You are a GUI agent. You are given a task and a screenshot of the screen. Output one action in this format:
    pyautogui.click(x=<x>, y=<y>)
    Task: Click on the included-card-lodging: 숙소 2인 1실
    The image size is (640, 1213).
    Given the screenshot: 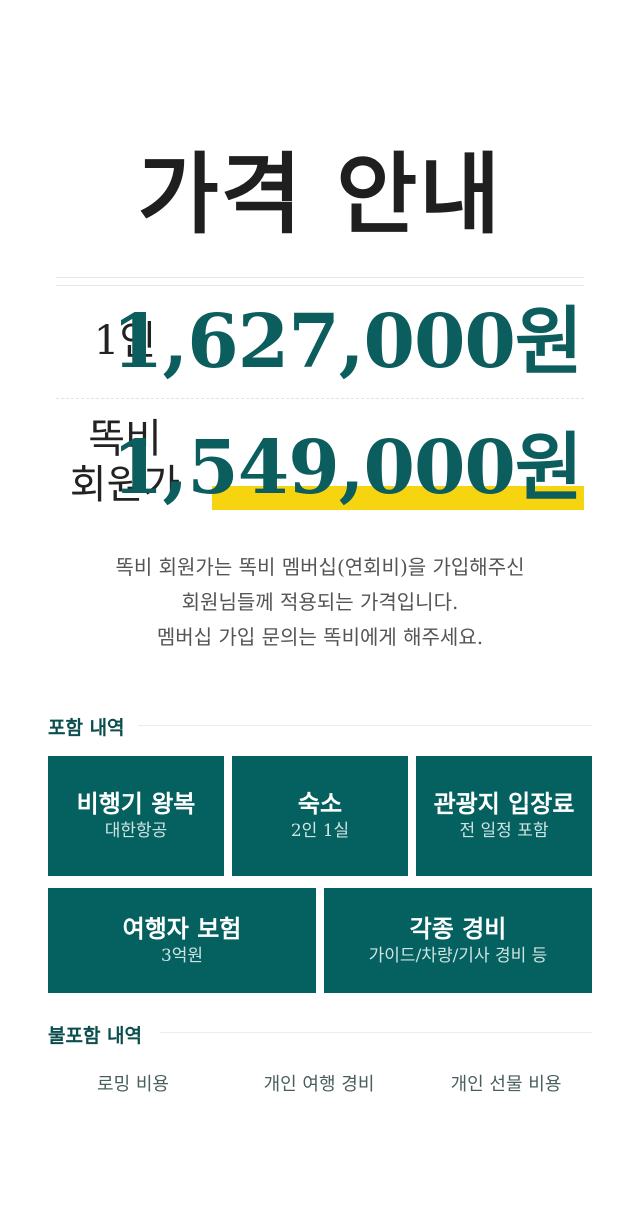 What is the action you would take?
    pyautogui.click(x=320, y=816)
    